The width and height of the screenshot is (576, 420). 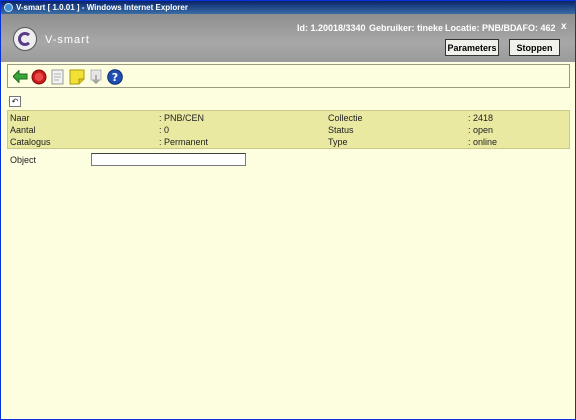 I want to click on info-value: : 2418, so click(x=481, y=118).